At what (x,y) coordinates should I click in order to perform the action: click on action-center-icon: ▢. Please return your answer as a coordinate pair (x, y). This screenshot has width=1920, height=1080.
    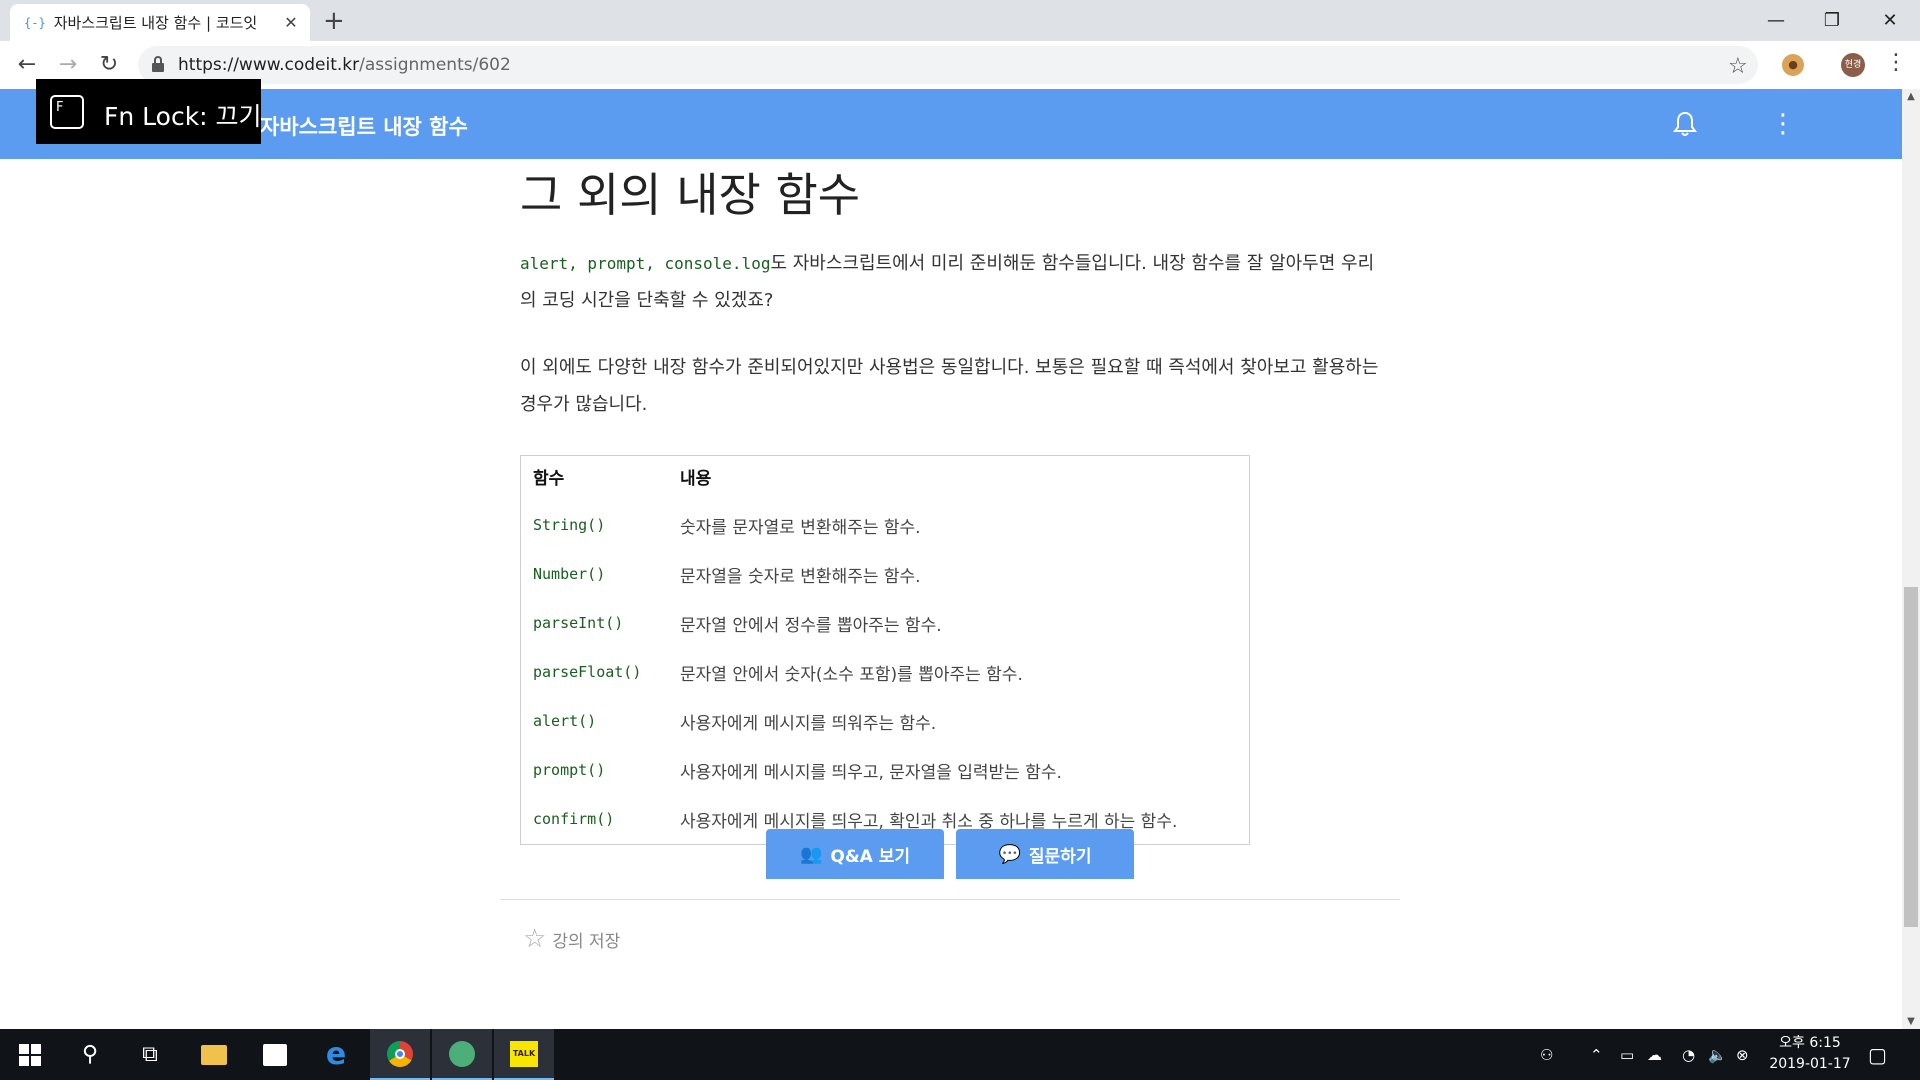
    Looking at the image, I should click on (1877, 1054).